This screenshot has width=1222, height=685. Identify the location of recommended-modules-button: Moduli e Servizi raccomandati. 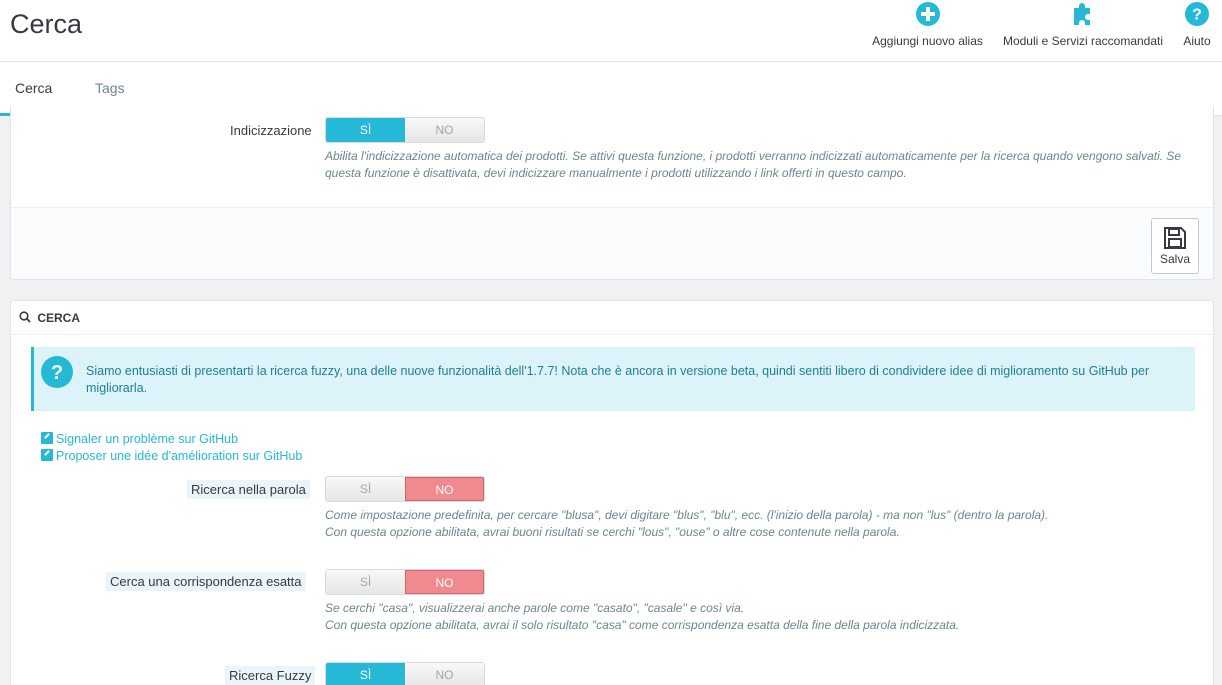
(1083, 31).